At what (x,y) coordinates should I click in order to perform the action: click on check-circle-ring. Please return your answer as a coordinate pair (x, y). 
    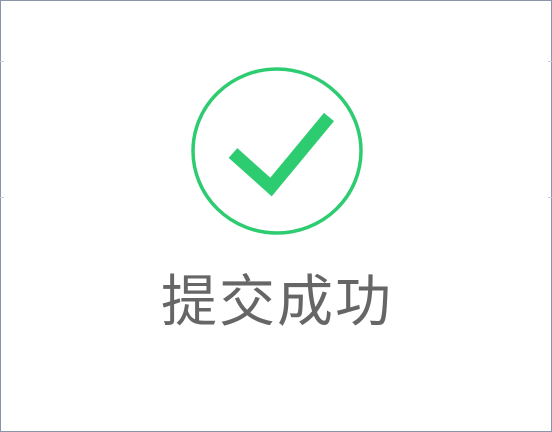
    Looking at the image, I should click on (277, 151).